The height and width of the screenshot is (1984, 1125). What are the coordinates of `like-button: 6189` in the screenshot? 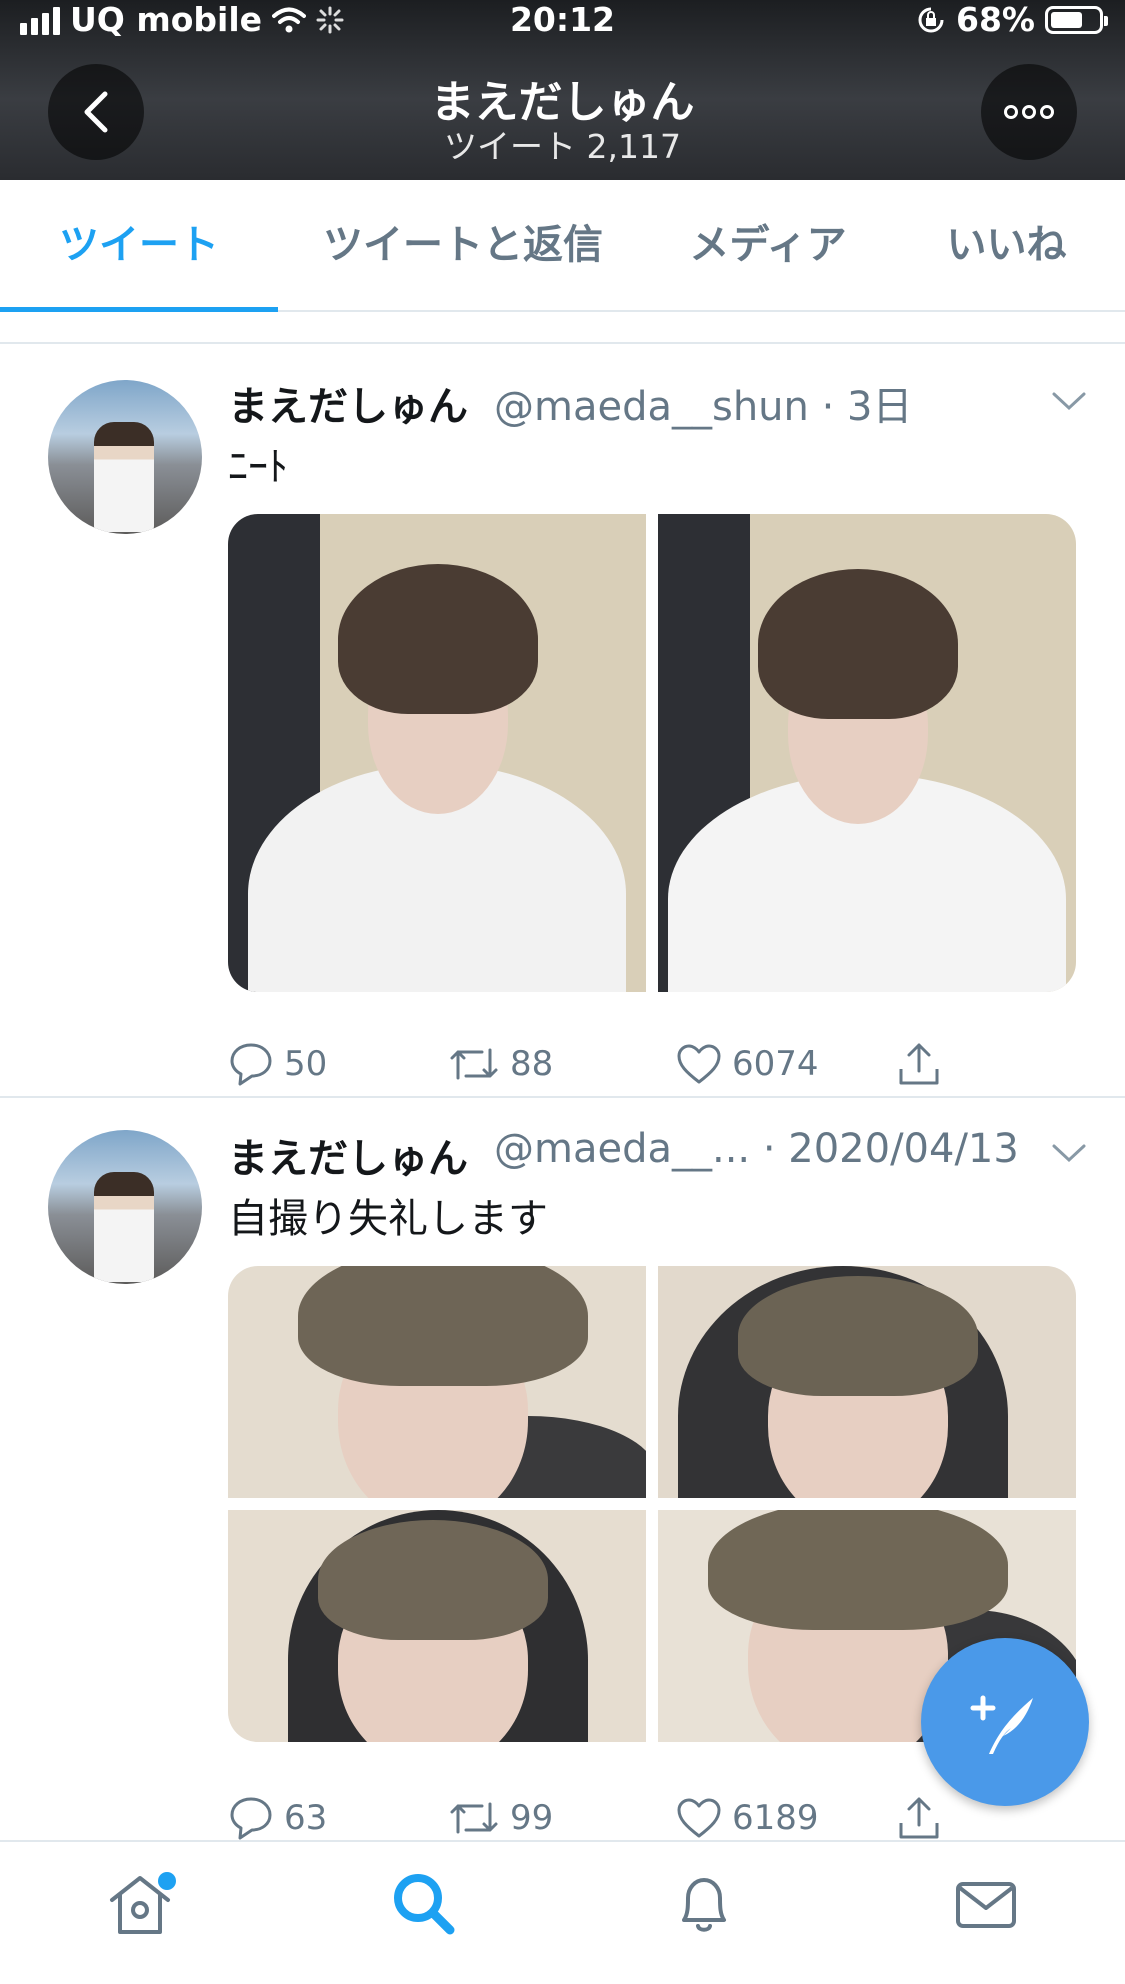 It's located at (747, 1818).